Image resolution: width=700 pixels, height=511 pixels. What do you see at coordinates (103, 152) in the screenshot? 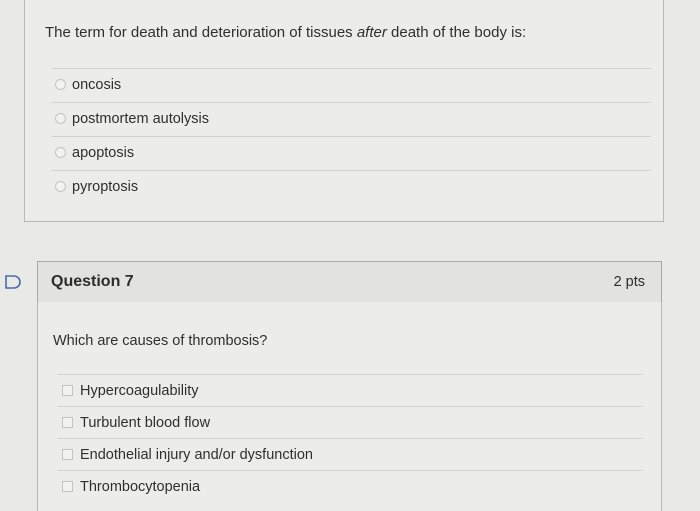
I see `answer-label: apoptosis` at bounding box center [103, 152].